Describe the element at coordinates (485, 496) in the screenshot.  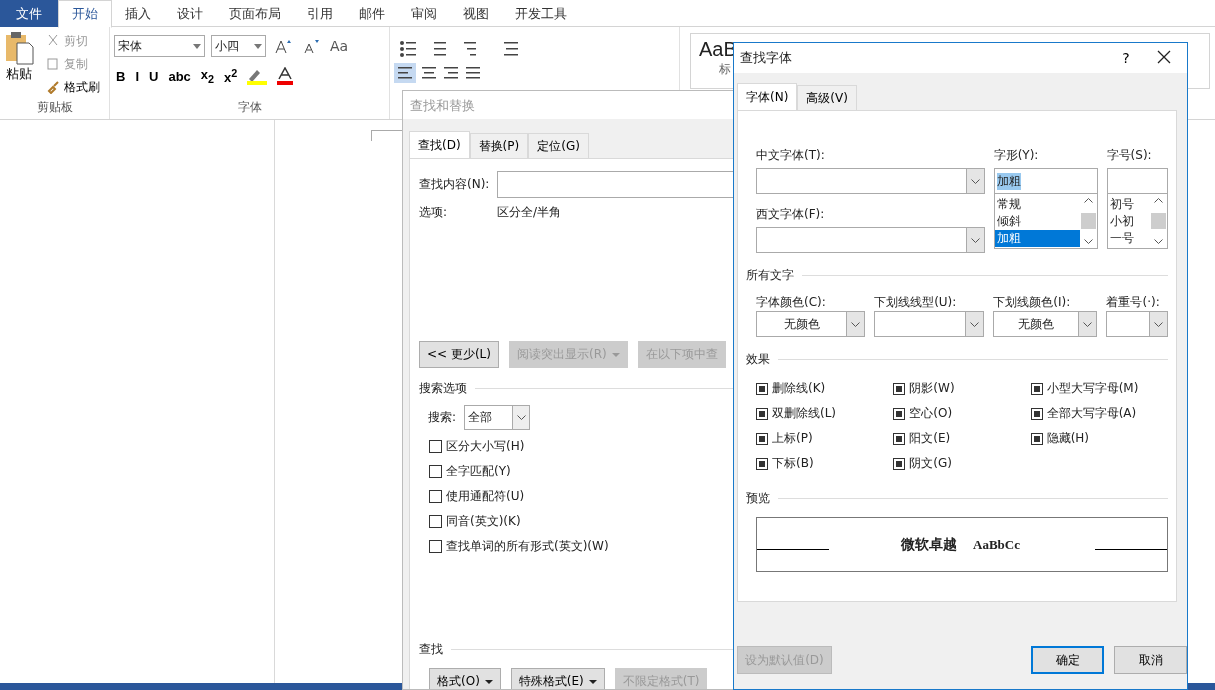
I see `checkbox-label: 使用通配符(U)` at that location.